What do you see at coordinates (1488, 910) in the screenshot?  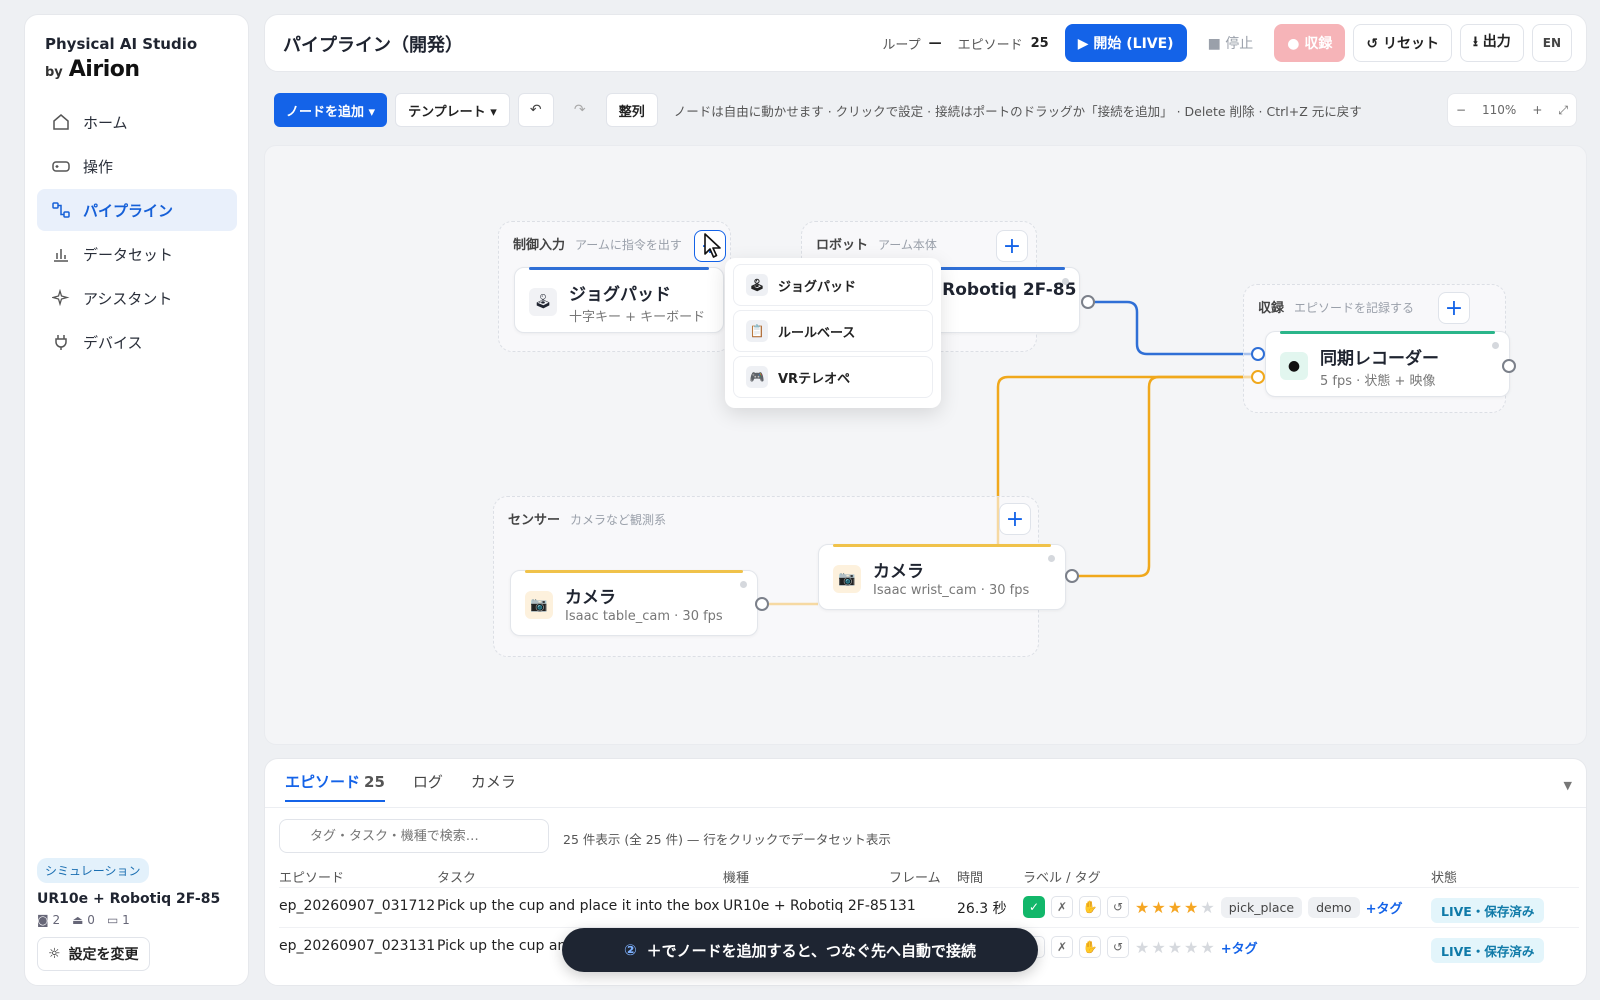 I see `status-badge: LIVE・保存済み` at bounding box center [1488, 910].